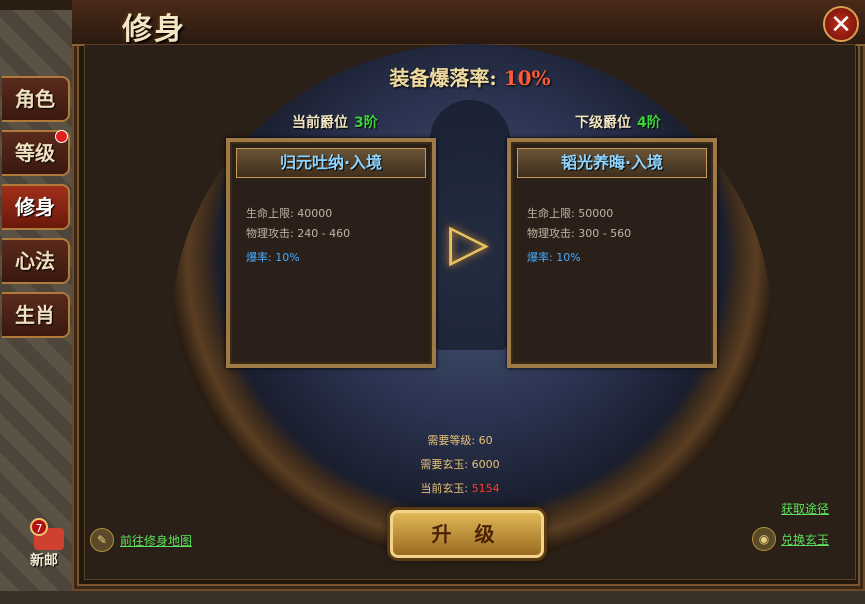 This screenshot has height=604, width=865. What do you see at coordinates (764, 539) in the screenshot?
I see `jade-ingot-icon: ◉` at bounding box center [764, 539].